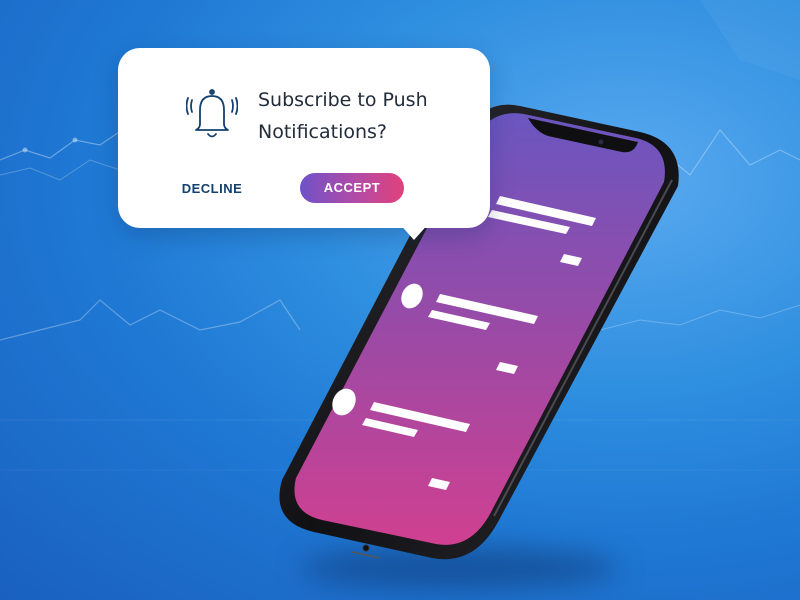 Image resolution: width=800 pixels, height=600 pixels. Describe the element at coordinates (343, 116) in the screenshot. I see `dialog-title: Subscribe to Push Notifications?` at that location.